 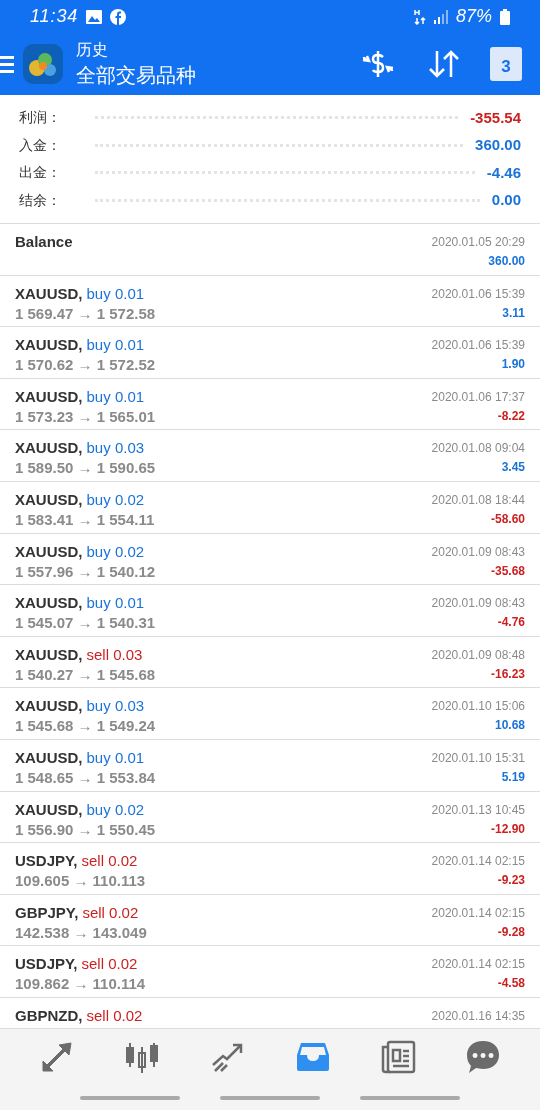 What do you see at coordinates (270, 662) in the screenshot?
I see `deal-row: XAUUSD, sell 0.03 1 540.27 → 1 545.68 2020.01.09 08:48 -16.23` at bounding box center [270, 662].